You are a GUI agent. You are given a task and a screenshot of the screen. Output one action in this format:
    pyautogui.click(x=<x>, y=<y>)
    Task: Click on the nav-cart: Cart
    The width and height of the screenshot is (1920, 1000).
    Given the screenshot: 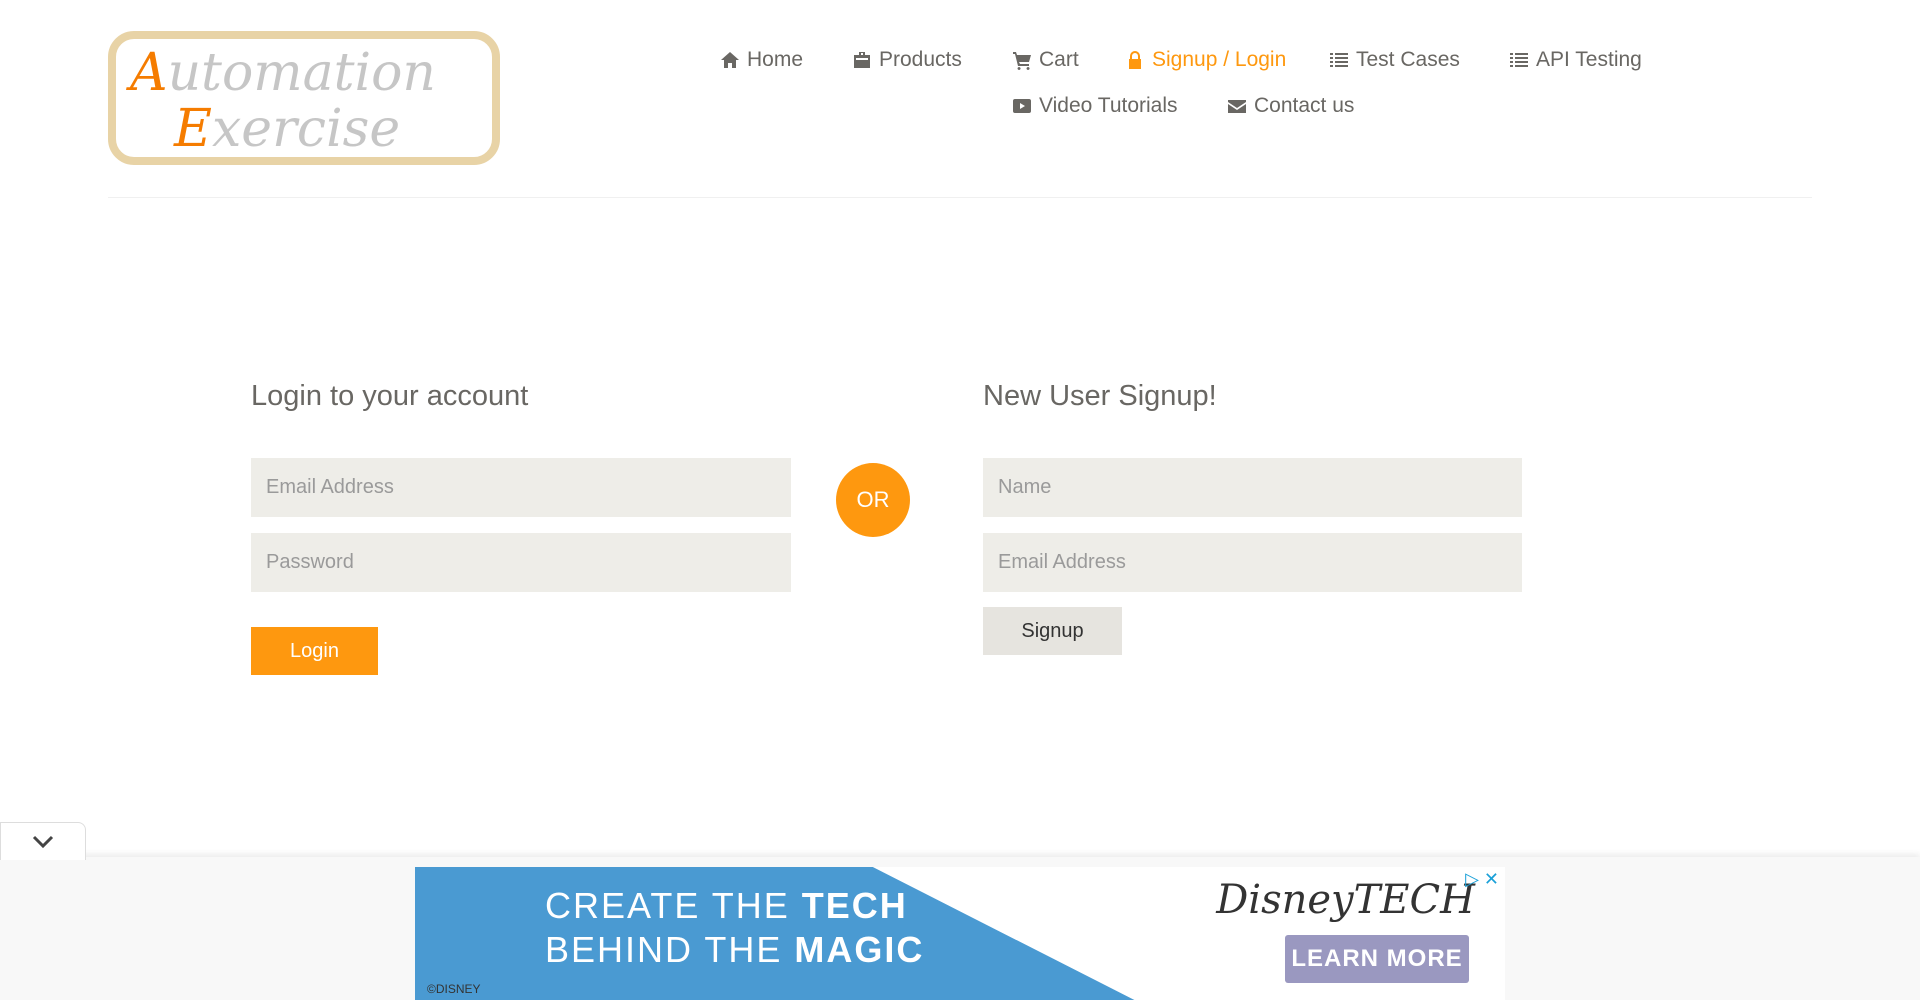 What is the action you would take?
    pyautogui.click(x=1045, y=60)
    